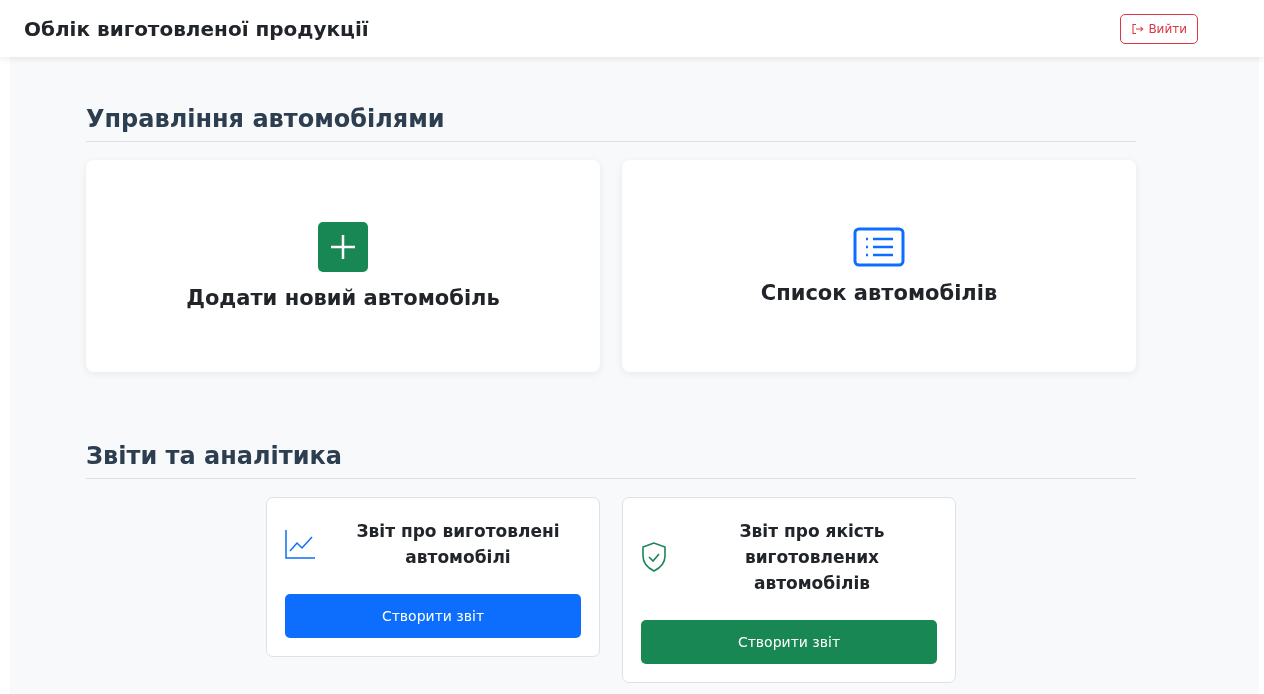 Image resolution: width=1264 pixels, height=694 pixels. Describe the element at coordinates (300, 544) in the screenshot. I see `line-chart-icon` at that location.